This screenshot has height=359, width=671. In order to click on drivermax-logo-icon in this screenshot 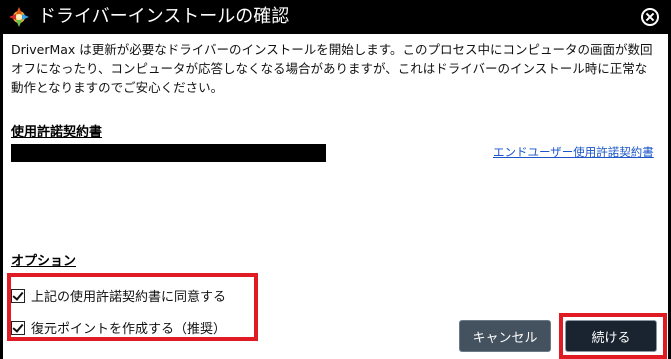, I will do `click(19, 17)`.